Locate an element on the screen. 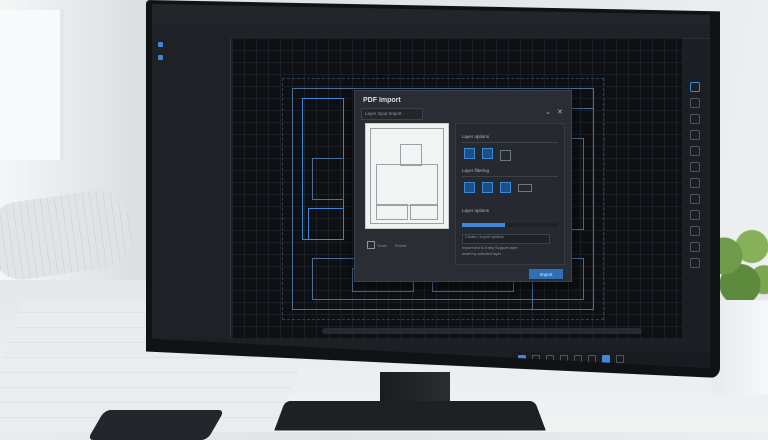 The image size is (768, 440). model-icon is located at coordinates (606, 359).